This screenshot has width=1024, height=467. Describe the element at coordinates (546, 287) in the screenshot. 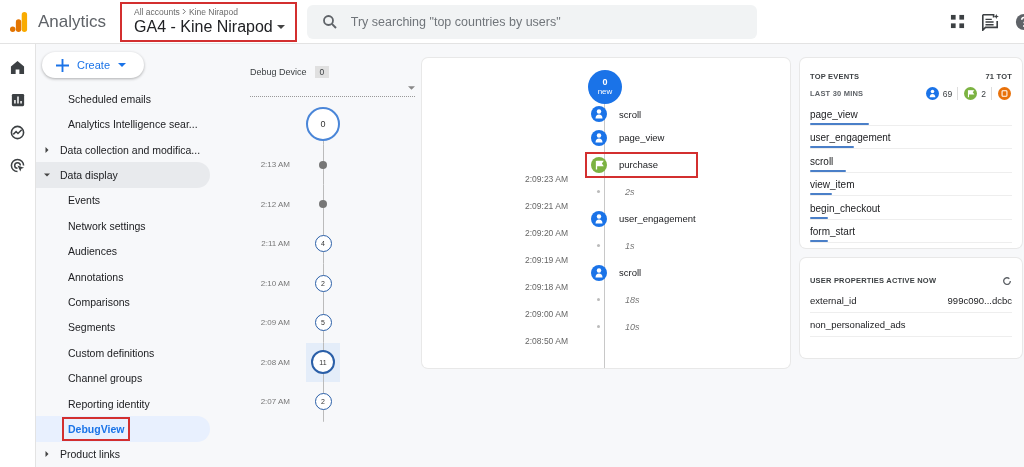

I see `event-time: 2:09:18 AM` at that location.